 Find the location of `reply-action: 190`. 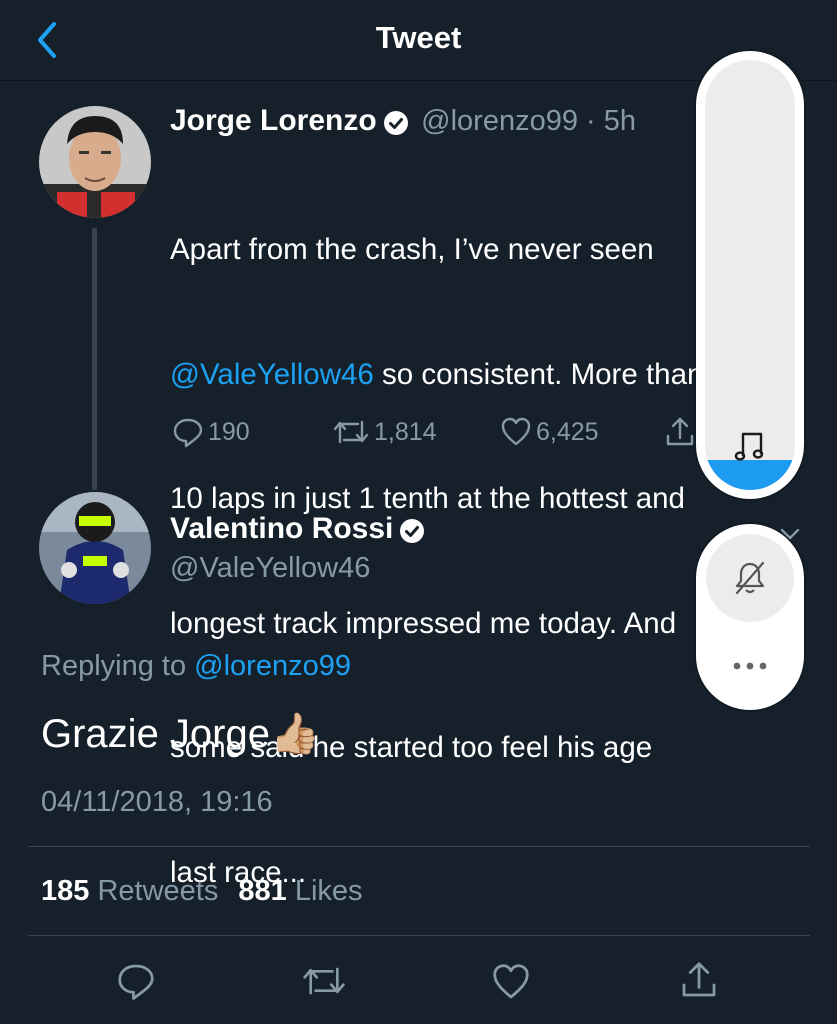

reply-action: 190 is located at coordinates (211, 432).